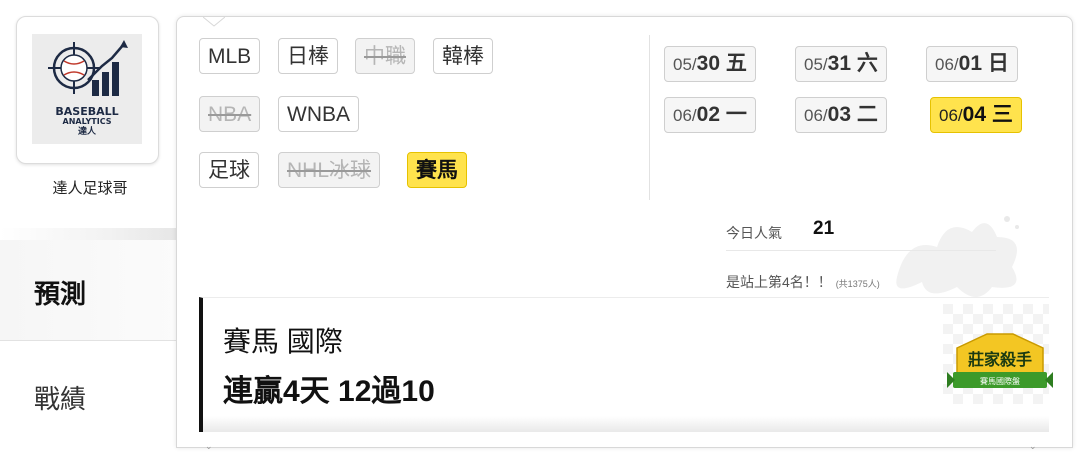  What do you see at coordinates (230, 114) in the screenshot?
I see `league-button-nba: NBA` at bounding box center [230, 114].